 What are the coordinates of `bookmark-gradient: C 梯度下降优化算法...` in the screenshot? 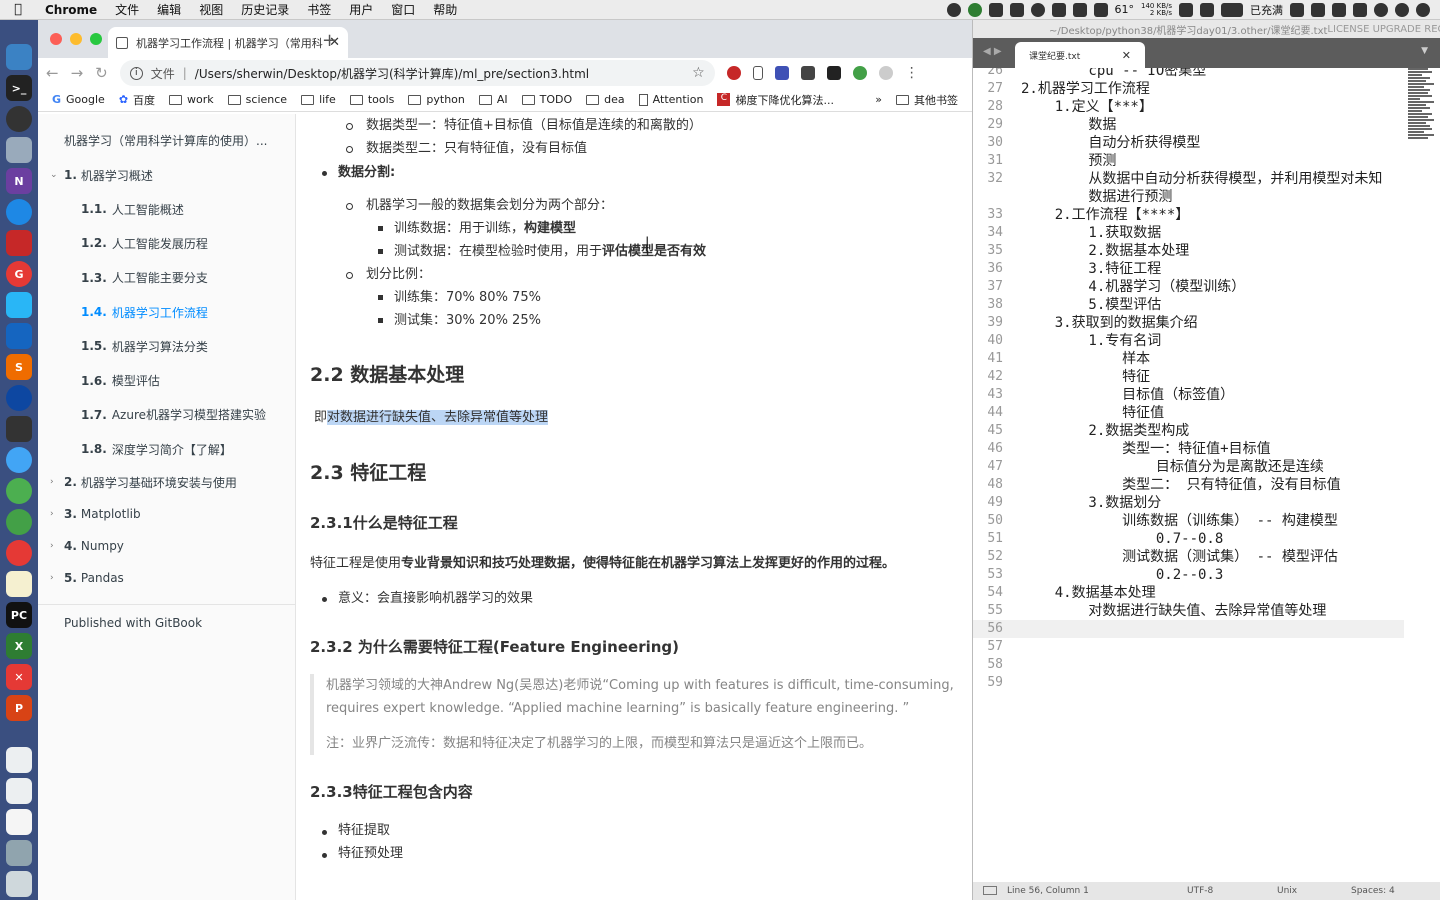 It's located at (775, 100).